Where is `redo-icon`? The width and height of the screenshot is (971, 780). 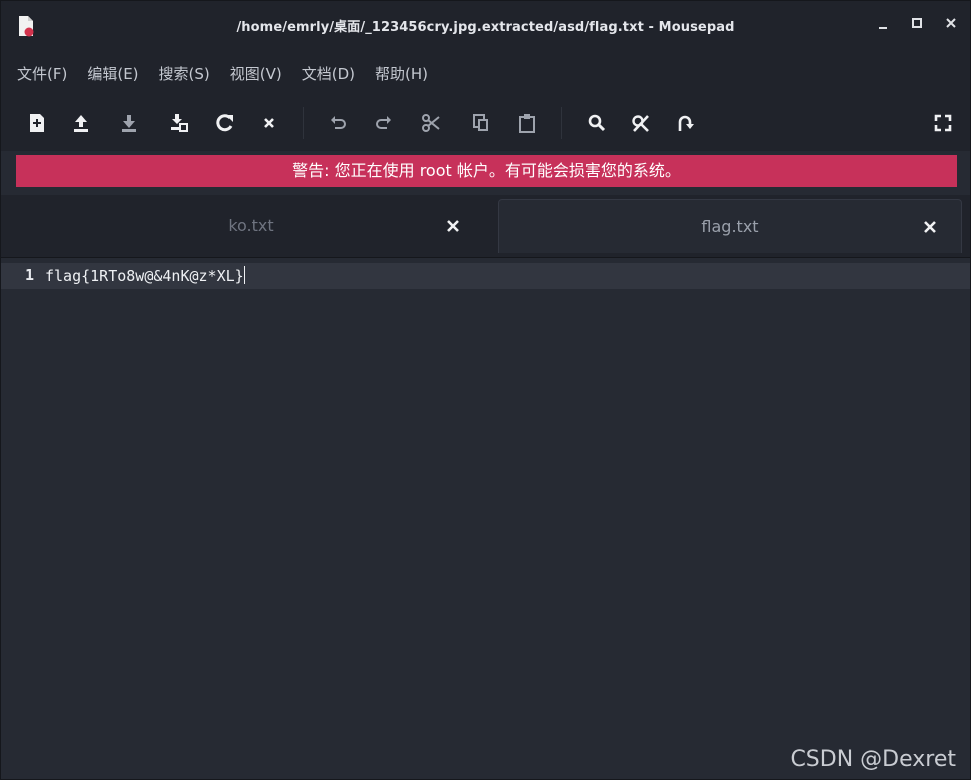 redo-icon is located at coordinates (383, 122).